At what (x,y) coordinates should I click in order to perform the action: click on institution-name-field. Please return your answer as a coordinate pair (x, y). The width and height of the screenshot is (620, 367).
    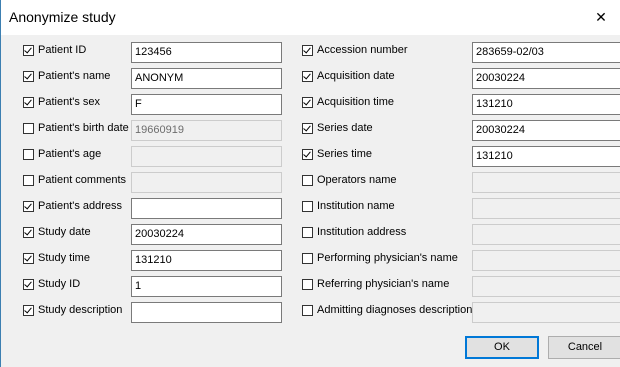
    Looking at the image, I should click on (546, 208).